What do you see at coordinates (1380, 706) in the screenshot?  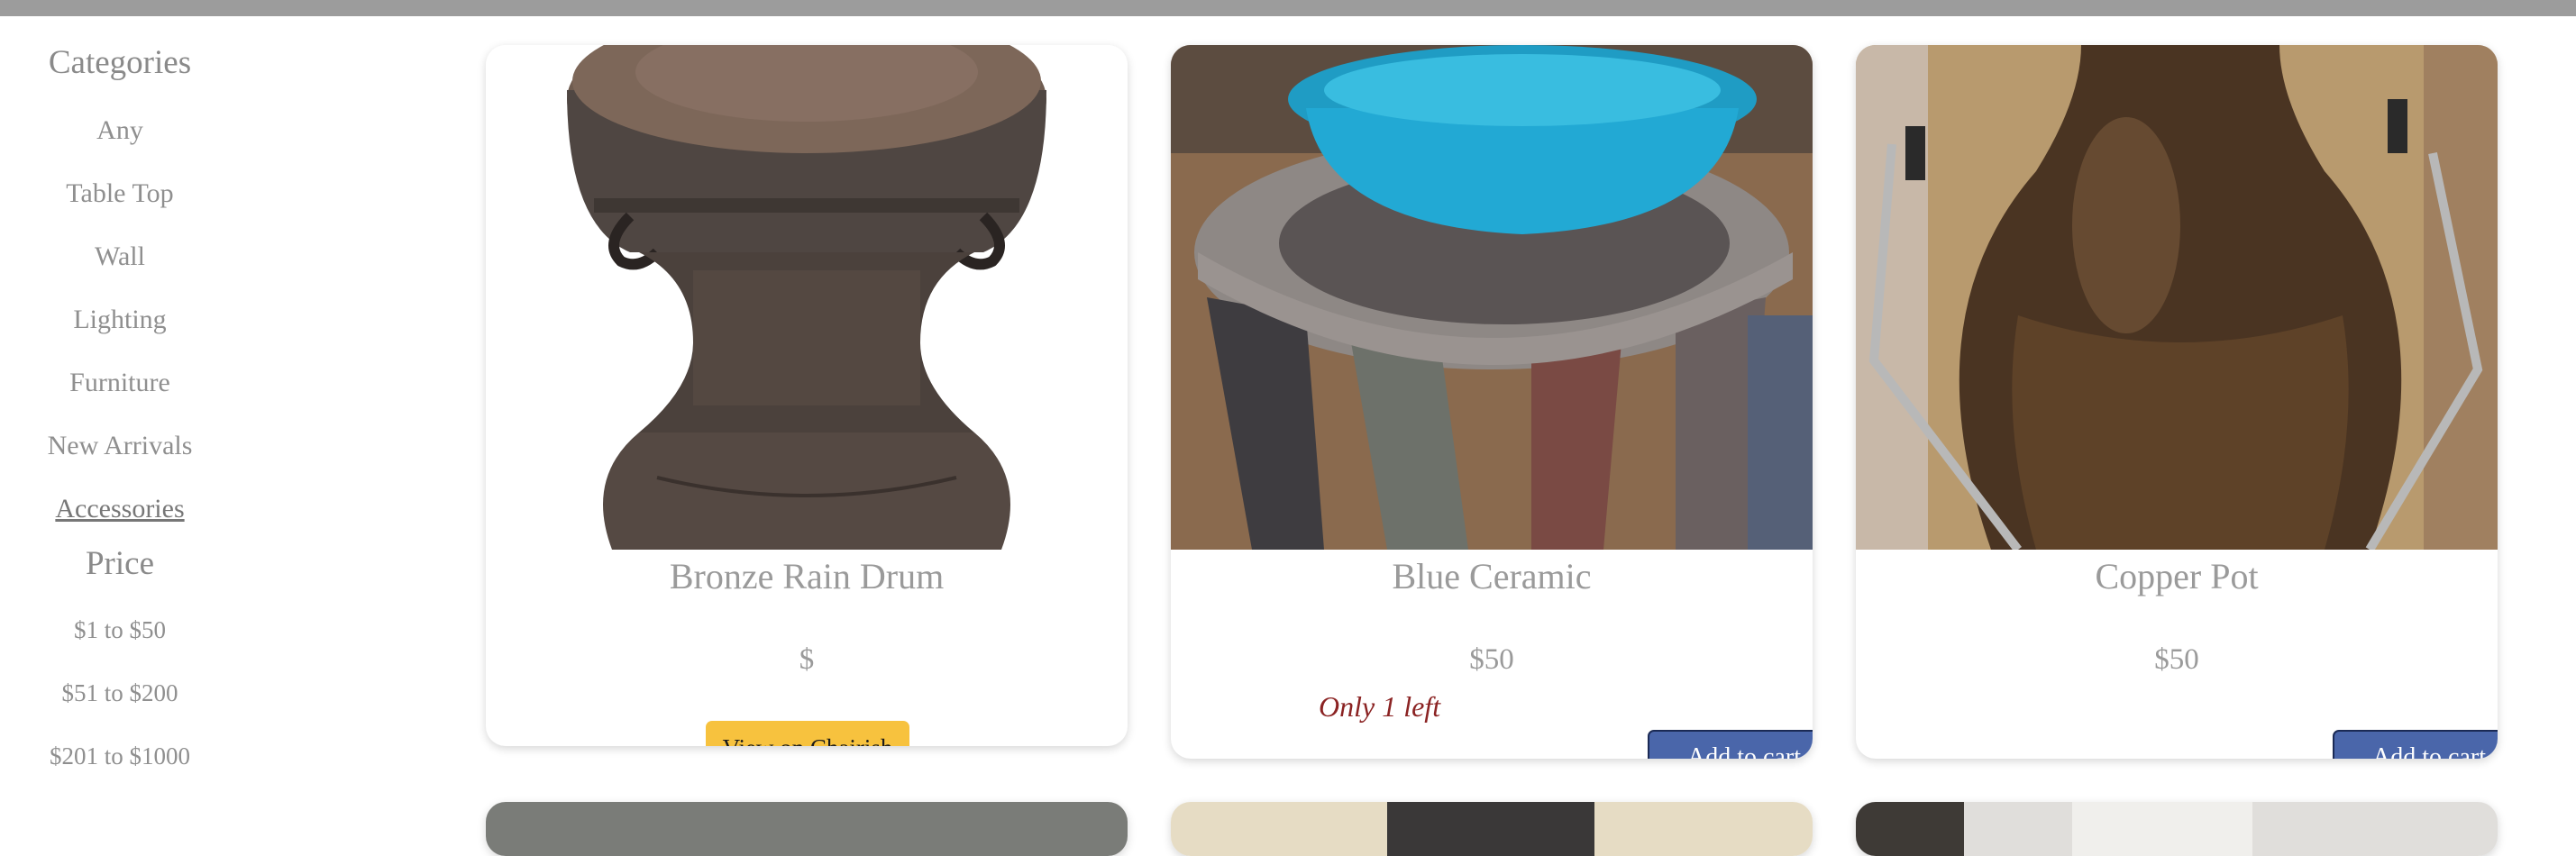 I see `stock-note: Only 1 left` at bounding box center [1380, 706].